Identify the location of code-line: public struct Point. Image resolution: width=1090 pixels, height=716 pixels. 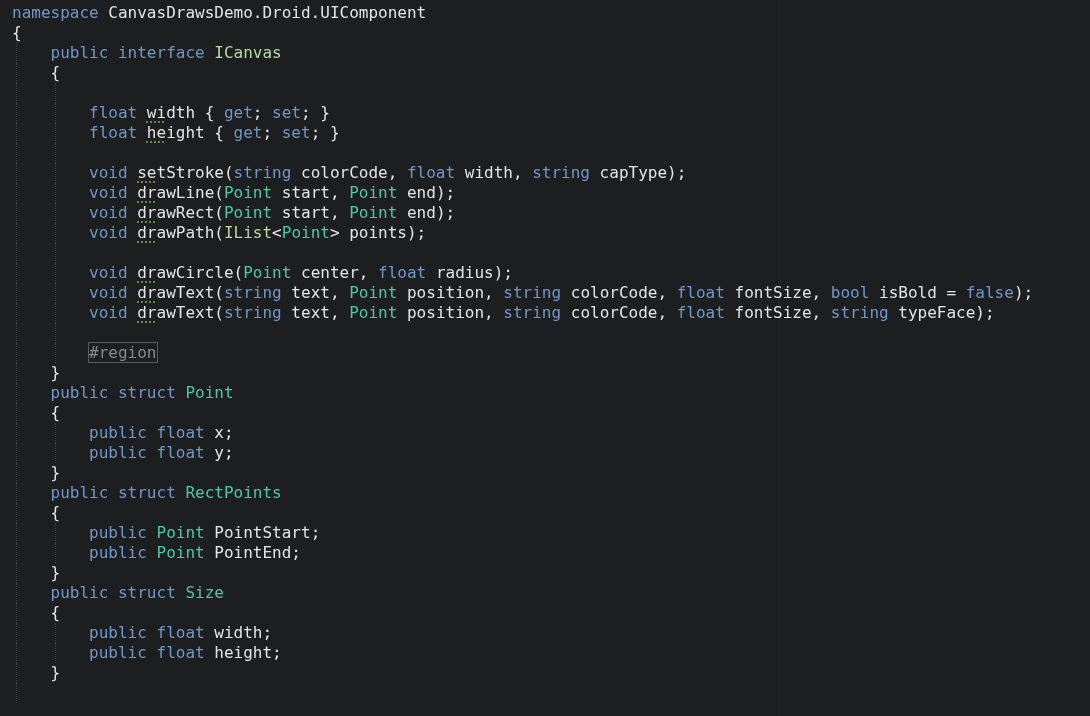
(141, 392).